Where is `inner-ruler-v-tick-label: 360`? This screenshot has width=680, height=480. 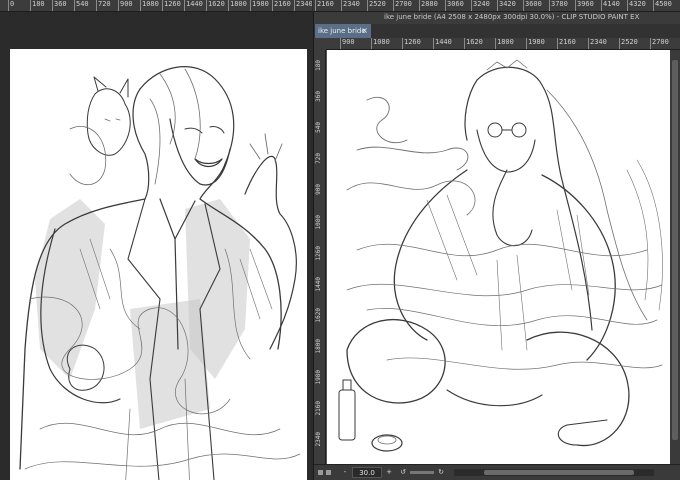 inner-ruler-v-tick-label: 360 is located at coordinates (318, 96).